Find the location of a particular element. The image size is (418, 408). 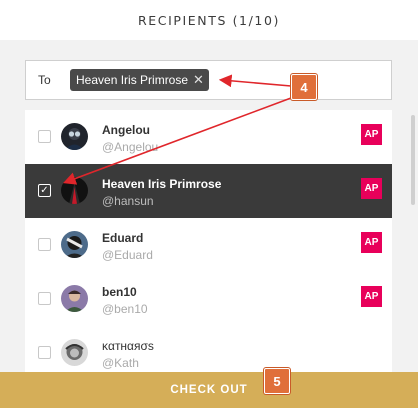

recipient-name: Angelou is located at coordinates (126, 130).